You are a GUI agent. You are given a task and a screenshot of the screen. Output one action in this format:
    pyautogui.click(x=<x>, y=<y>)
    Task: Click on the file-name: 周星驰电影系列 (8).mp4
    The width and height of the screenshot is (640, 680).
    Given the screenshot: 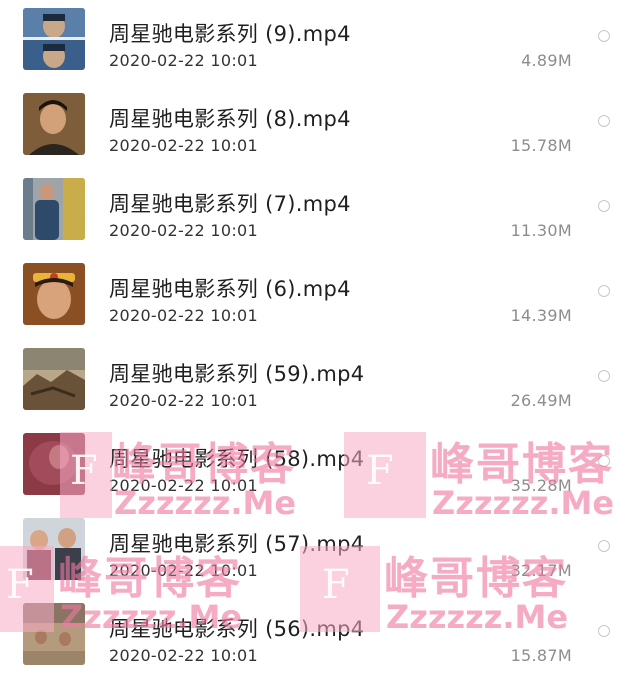 What is the action you would take?
    pyautogui.click(x=230, y=119)
    